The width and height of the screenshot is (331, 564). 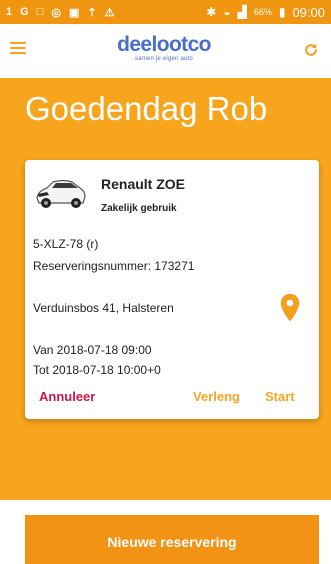 I want to click on new-reservation-button: Nieuwe reservering, so click(x=172, y=539).